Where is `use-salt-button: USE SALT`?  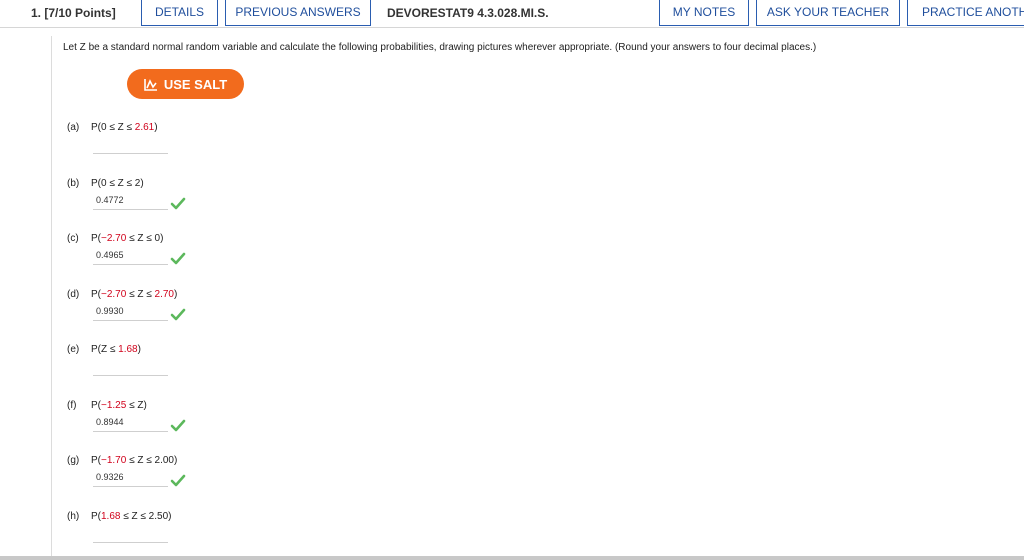
use-salt-button: USE SALT is located at coordinates (185, 84).